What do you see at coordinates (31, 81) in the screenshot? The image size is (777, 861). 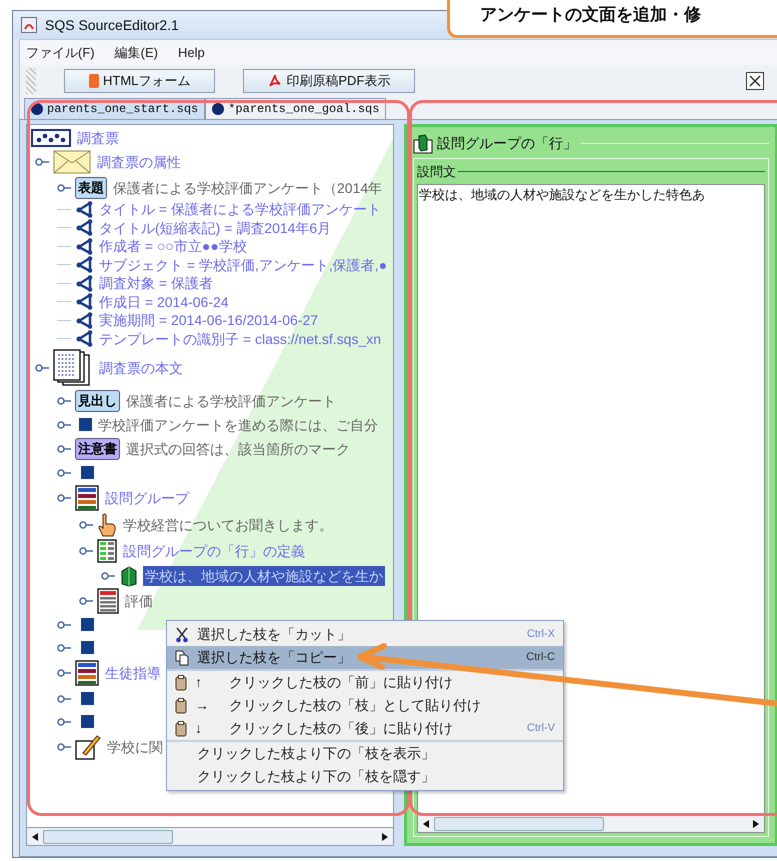 I see `toolbar-grip` at bounding box center [31, 81].